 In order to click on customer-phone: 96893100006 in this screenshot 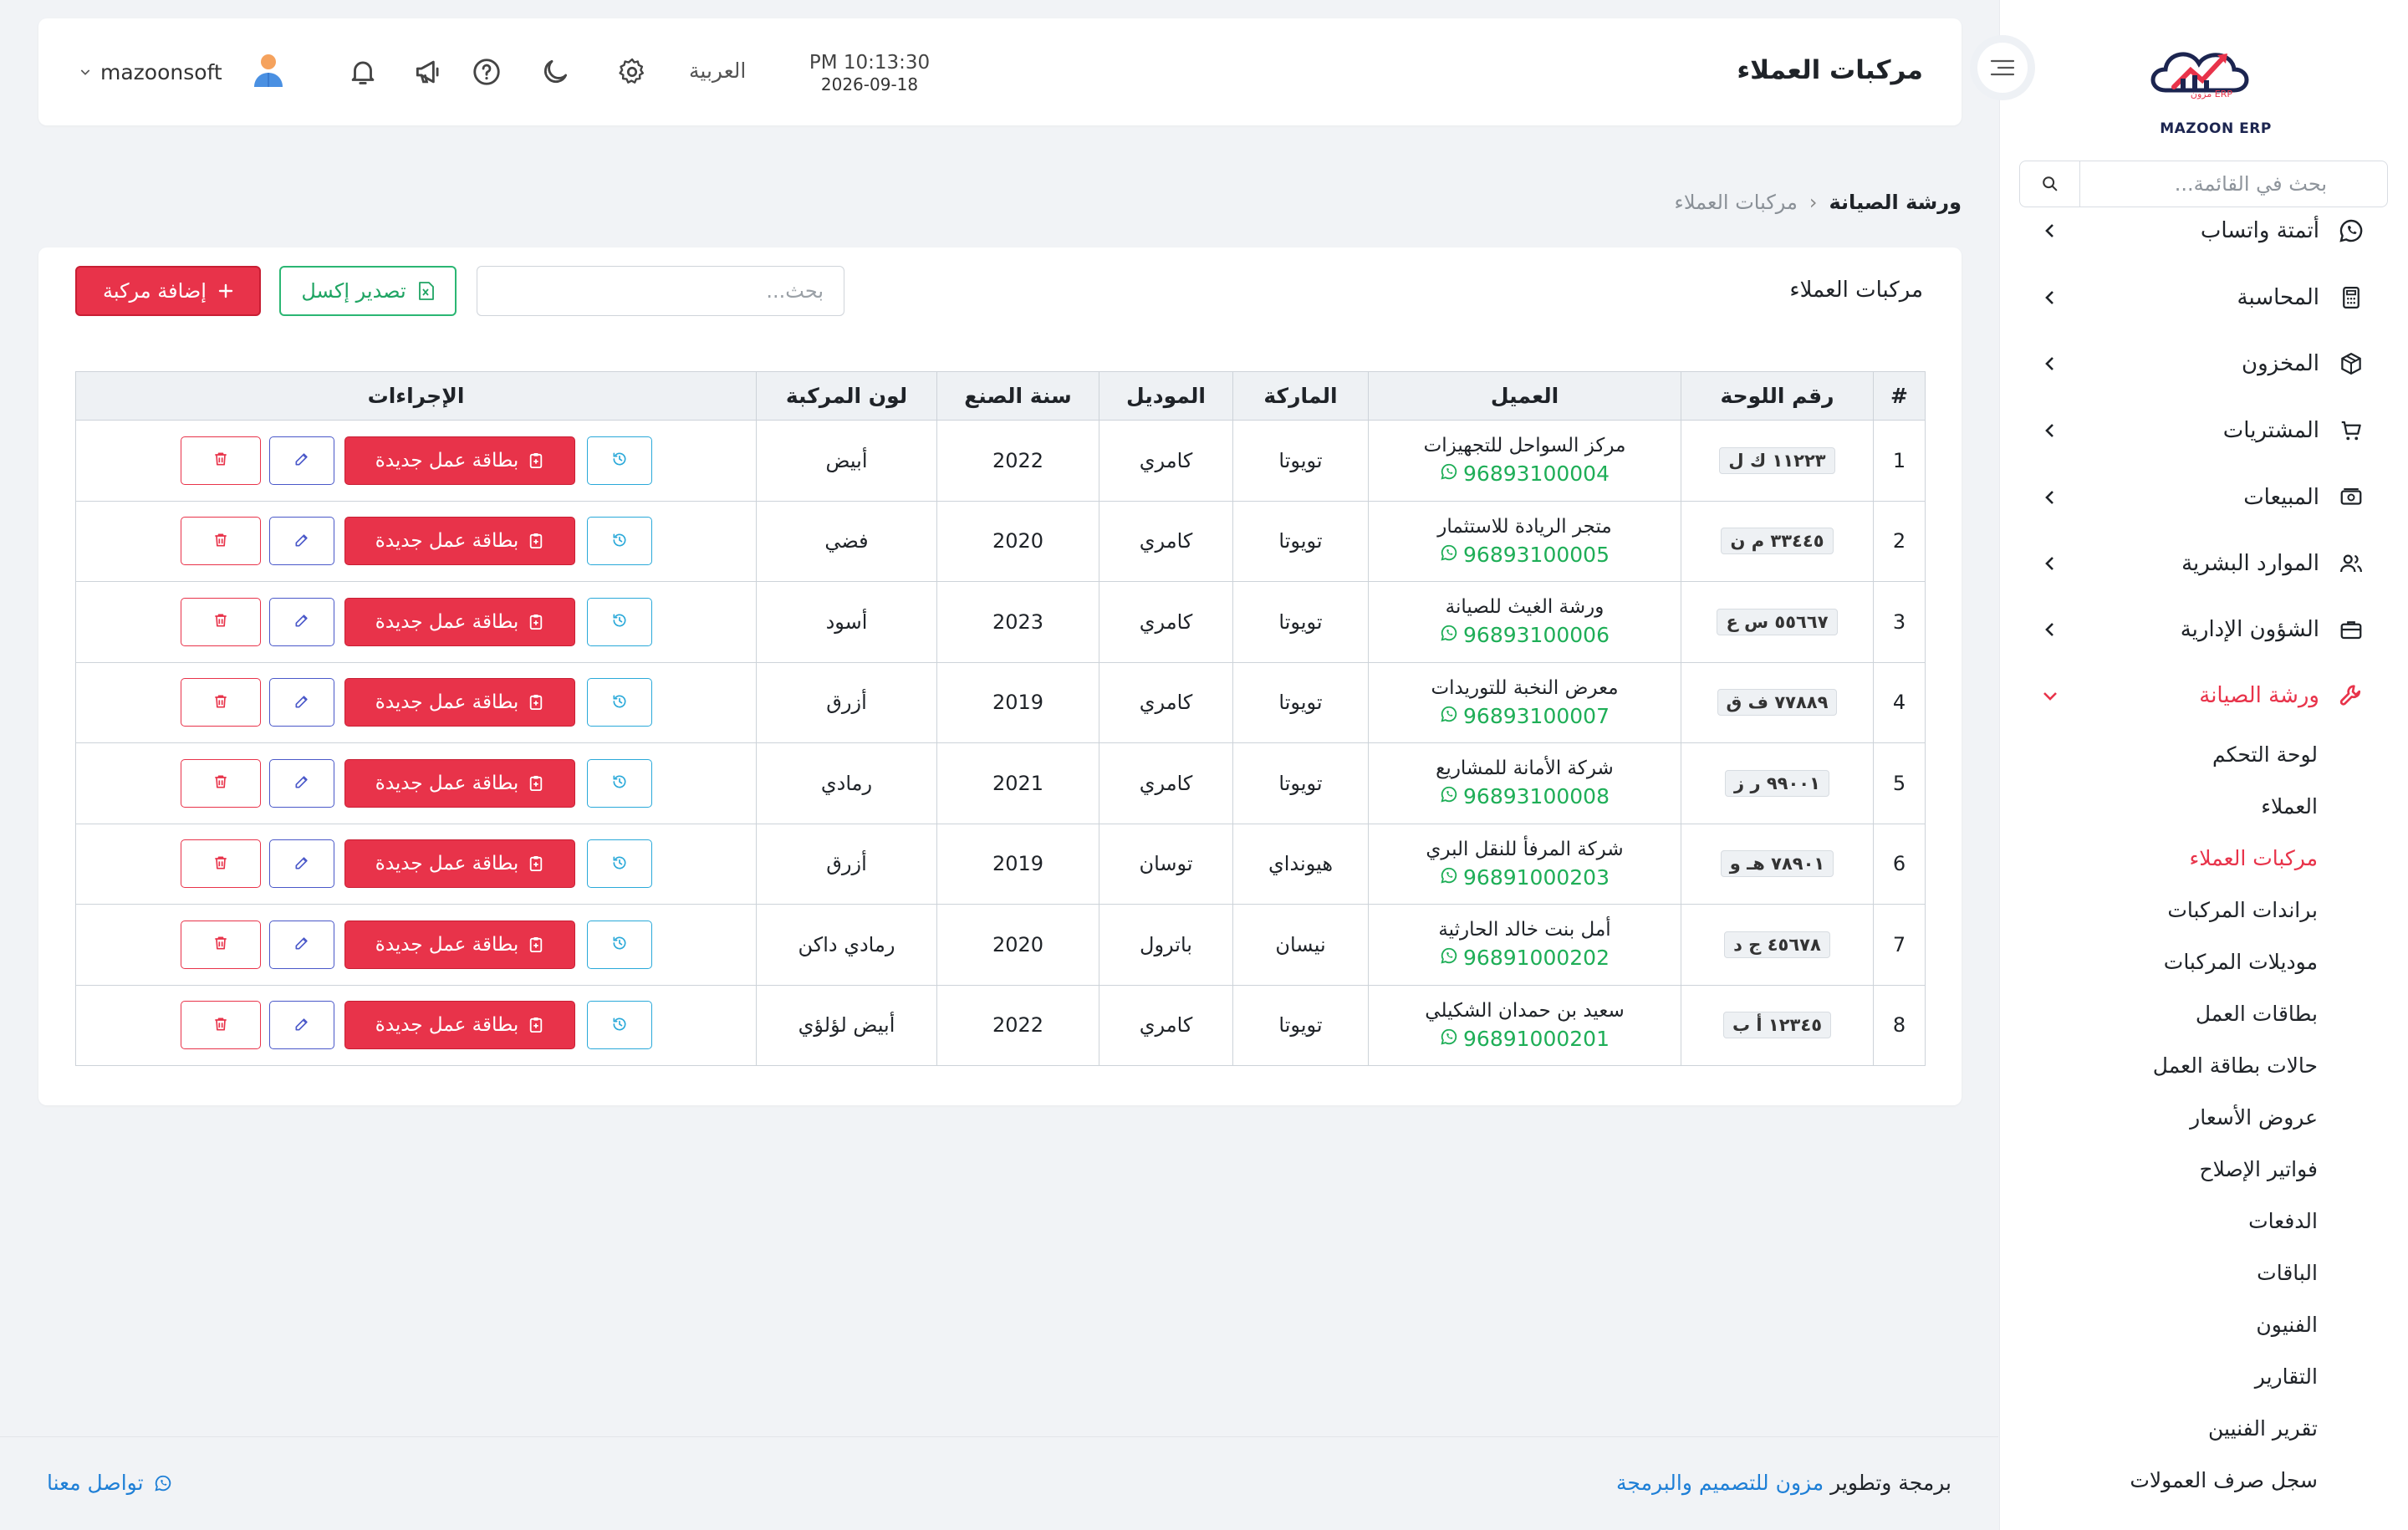, I will do `click(1536, 635)`.